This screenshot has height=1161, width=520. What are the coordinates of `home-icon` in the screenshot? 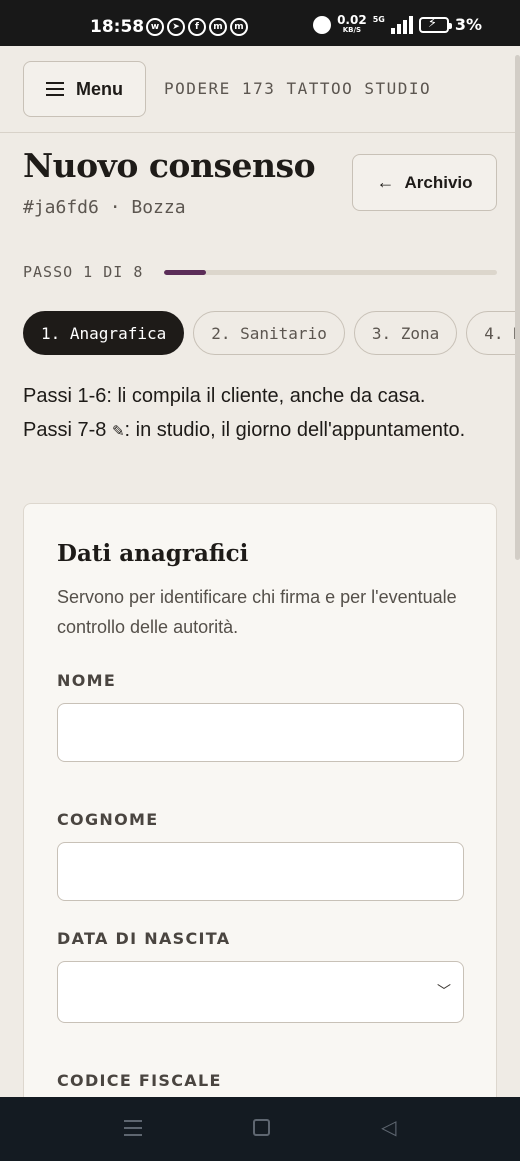 It's located at (261, 1127).